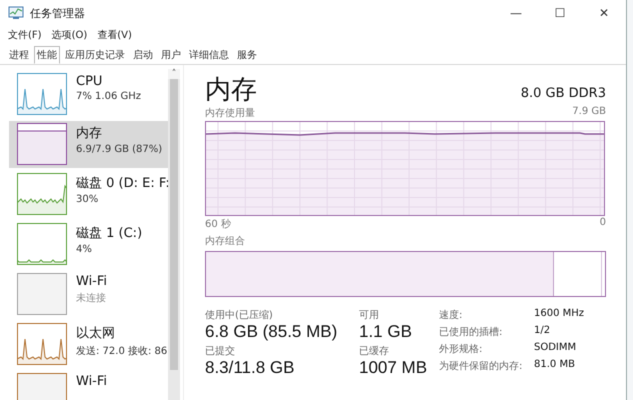 This screenshot has height=400, width=633. I want to click on detail-value: 1600 MHz, so click(559, 314).